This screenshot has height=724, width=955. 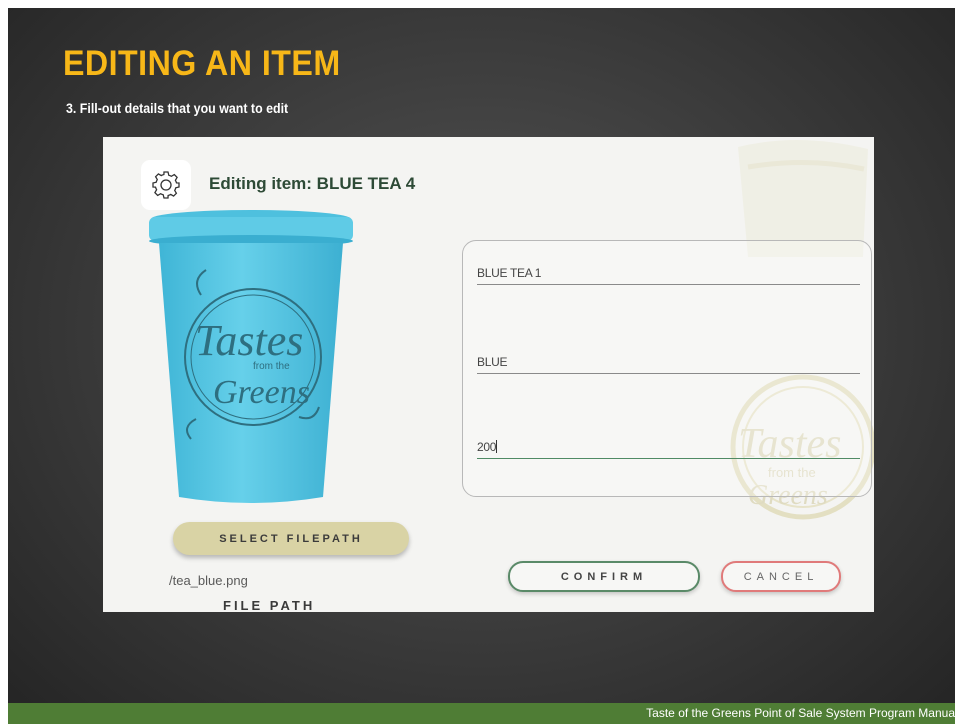 I want to click on cancel-button: CANCEL, so click(x=781, y=576).